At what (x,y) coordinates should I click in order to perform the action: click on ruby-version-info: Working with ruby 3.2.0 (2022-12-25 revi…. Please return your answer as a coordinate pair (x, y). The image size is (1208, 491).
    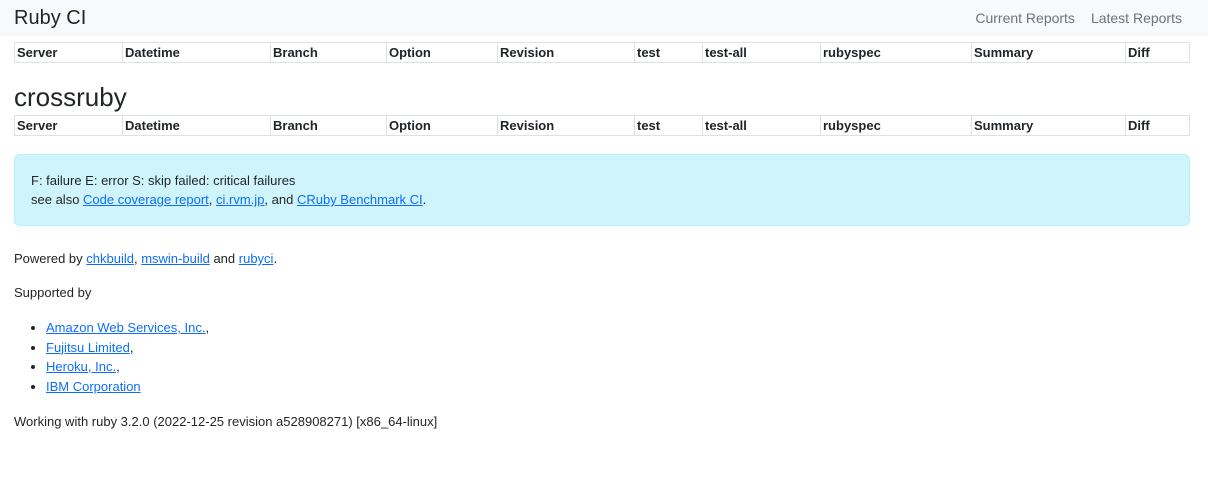
    Looking at the image, I should click on (226, 421).